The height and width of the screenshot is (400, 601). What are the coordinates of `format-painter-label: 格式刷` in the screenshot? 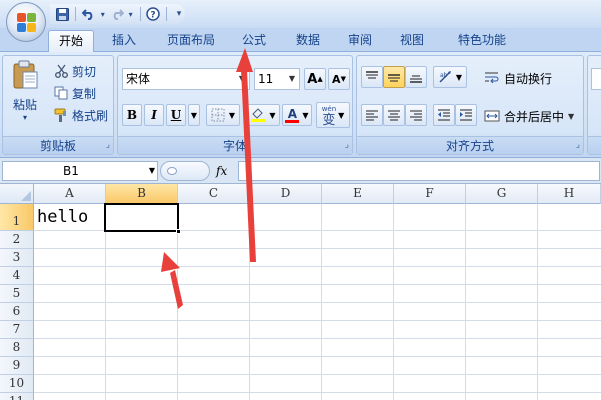 It's located at (90, 115).